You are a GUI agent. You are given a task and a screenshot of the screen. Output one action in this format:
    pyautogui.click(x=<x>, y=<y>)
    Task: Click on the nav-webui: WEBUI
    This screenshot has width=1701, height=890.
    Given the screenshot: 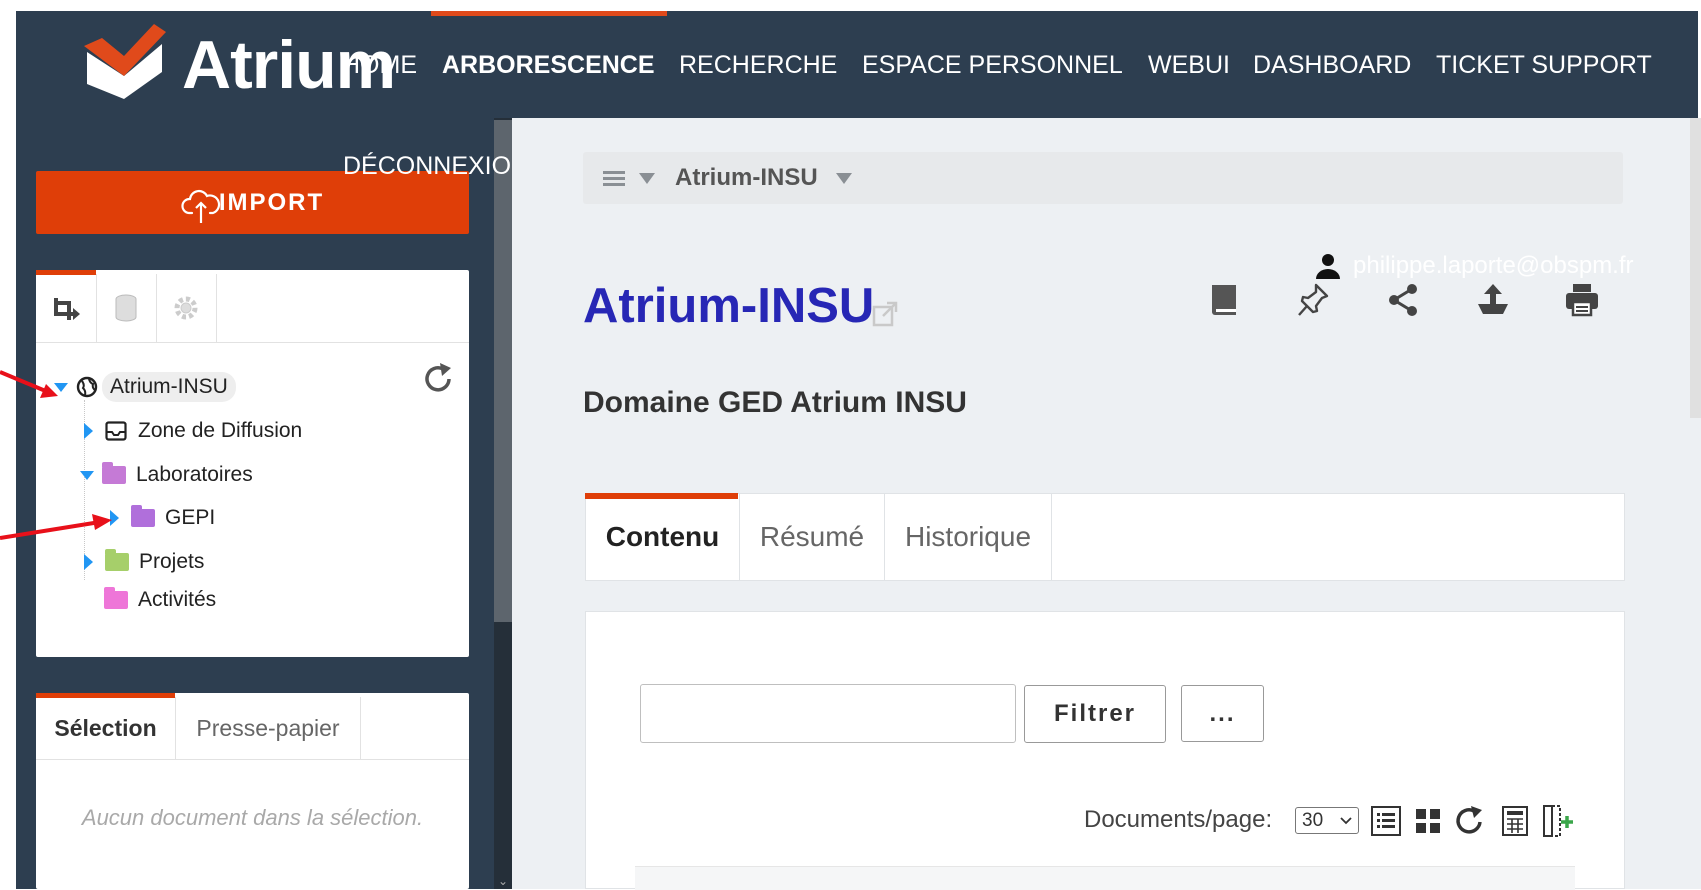 What is the action you would take?
    pyautogui.click(x=1189, y=65)
    